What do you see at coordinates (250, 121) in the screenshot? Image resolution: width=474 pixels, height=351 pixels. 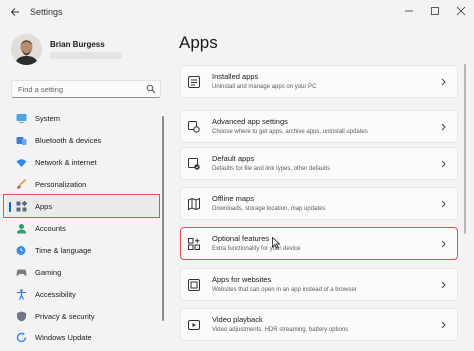 I see `card-title: Advanced app settings` at bounding box center [250, 121].